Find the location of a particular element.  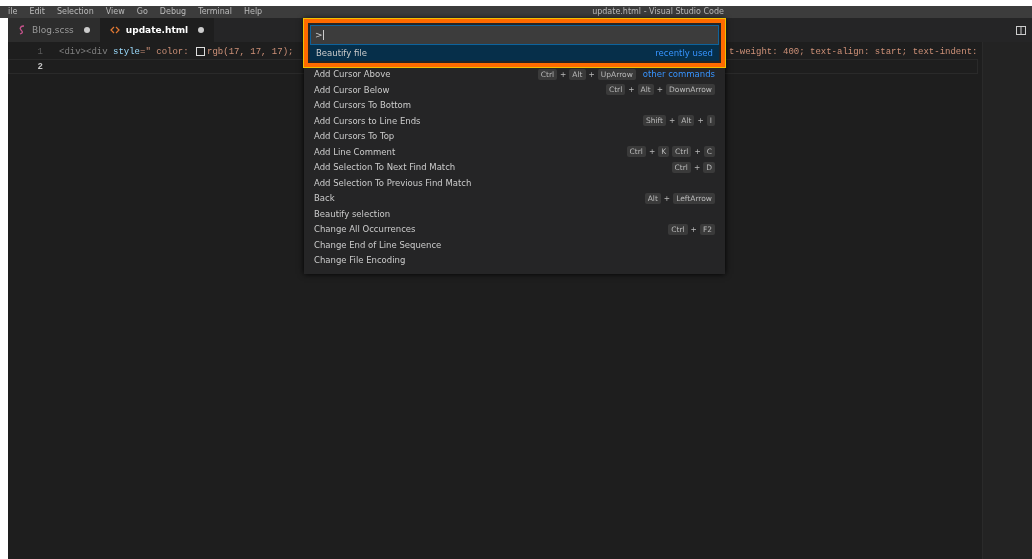

menu-item: Edit is located at coordinates (37, 12).